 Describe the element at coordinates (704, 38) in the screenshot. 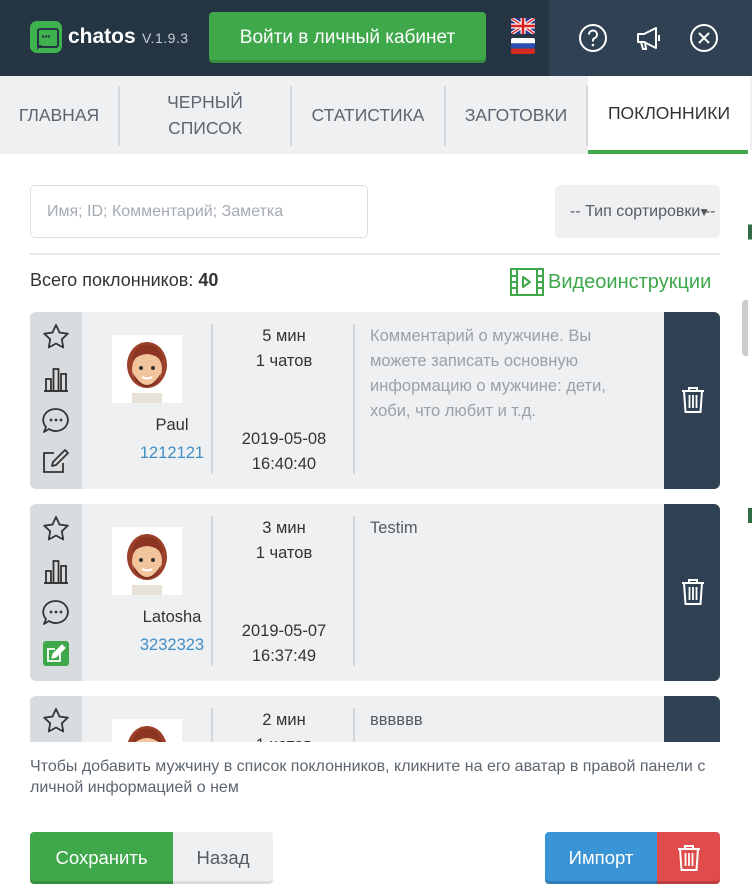

I see `close-icon` at that location.